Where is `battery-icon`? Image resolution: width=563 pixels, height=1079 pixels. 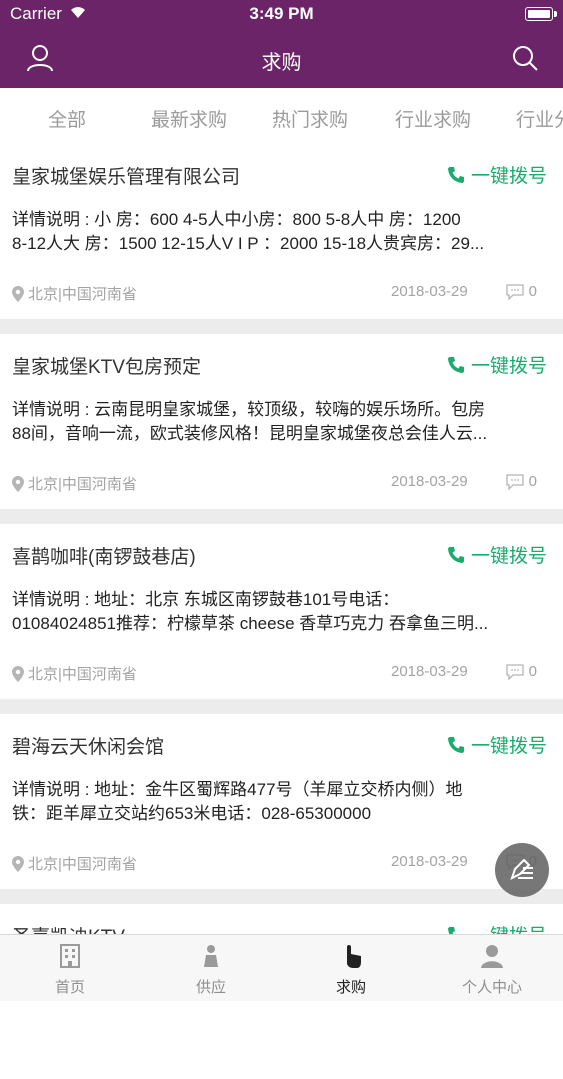 battery-icon is located at coordinates (541, 14).